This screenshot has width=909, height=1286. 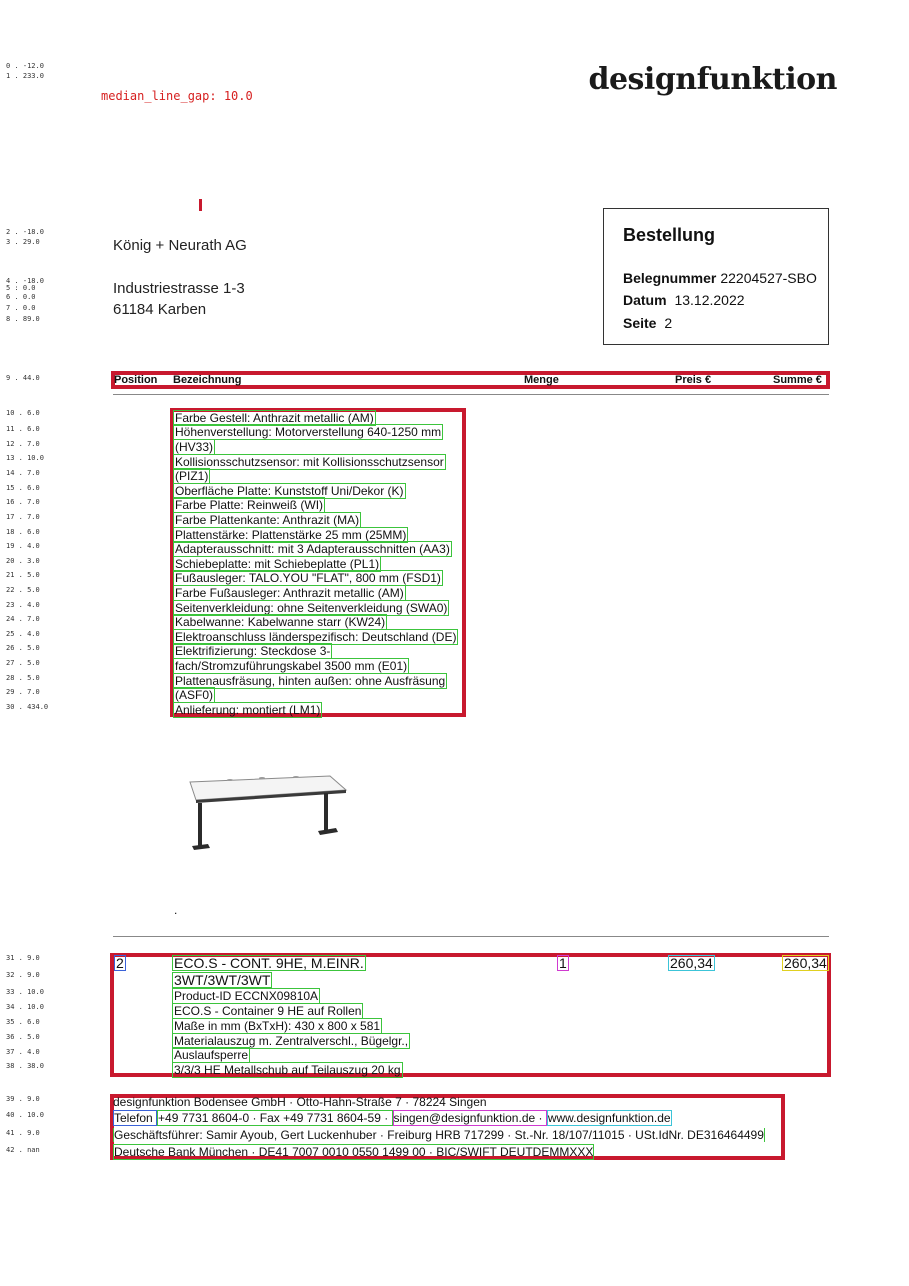 I want to click on gutter-label: 41 . 9.0, so click(x=23, y=1133).